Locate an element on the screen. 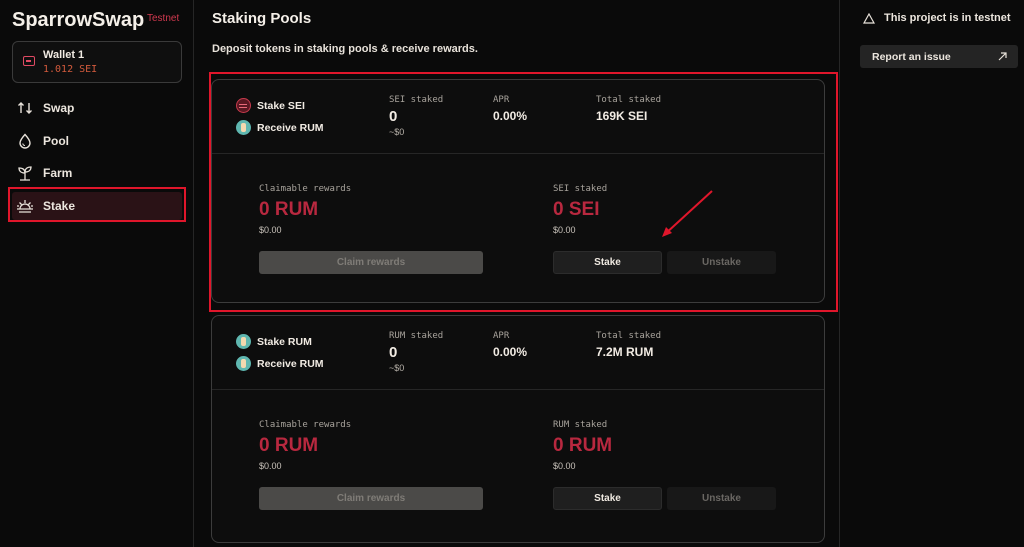  nav-item-pool: Pool is located at coordinates (97, 141).